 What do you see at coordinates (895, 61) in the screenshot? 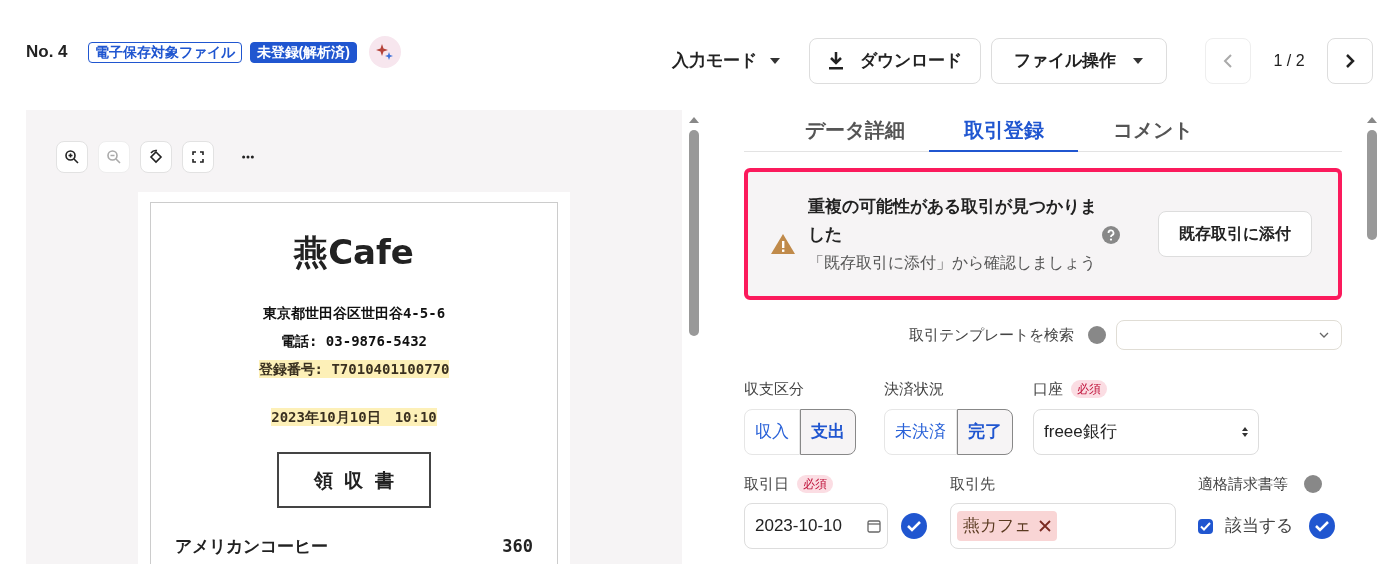
I see `download-button: ダウンロード` at bounding box center [895, 61].